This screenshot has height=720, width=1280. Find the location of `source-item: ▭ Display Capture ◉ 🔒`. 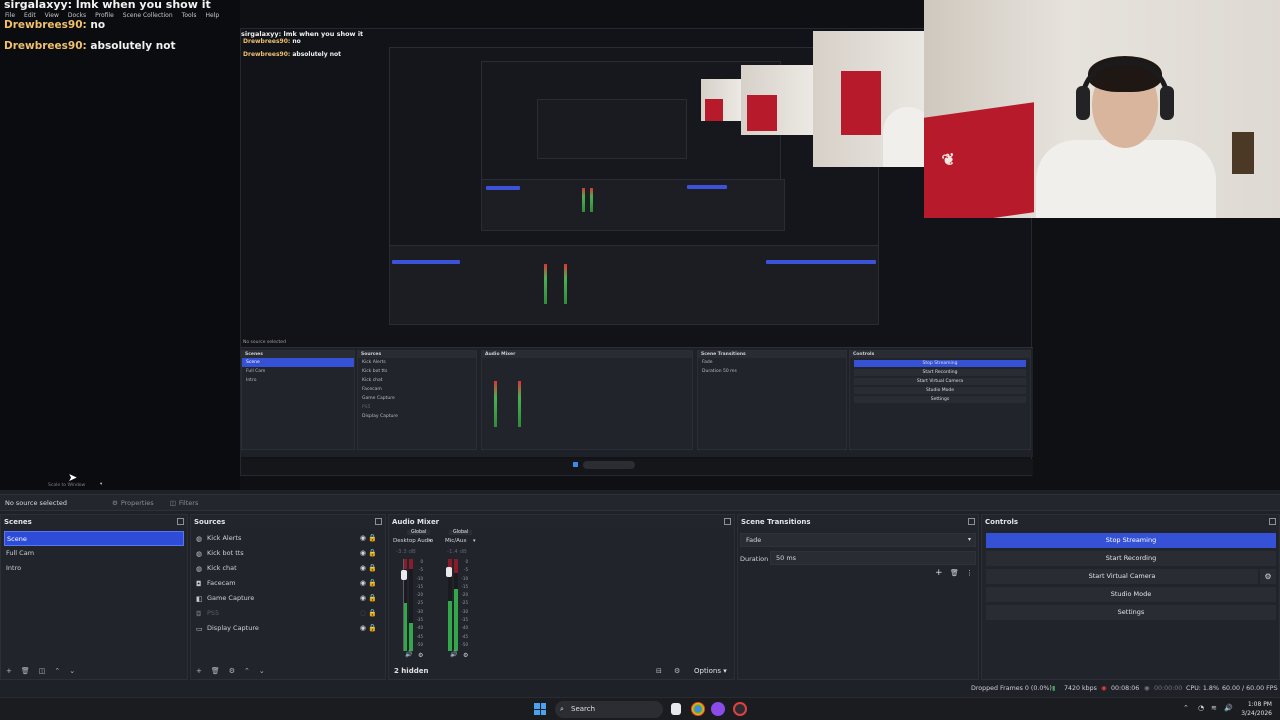

source-item: ▭ Display Capture ◉ 🔒 is located at coordinates (288, 628).